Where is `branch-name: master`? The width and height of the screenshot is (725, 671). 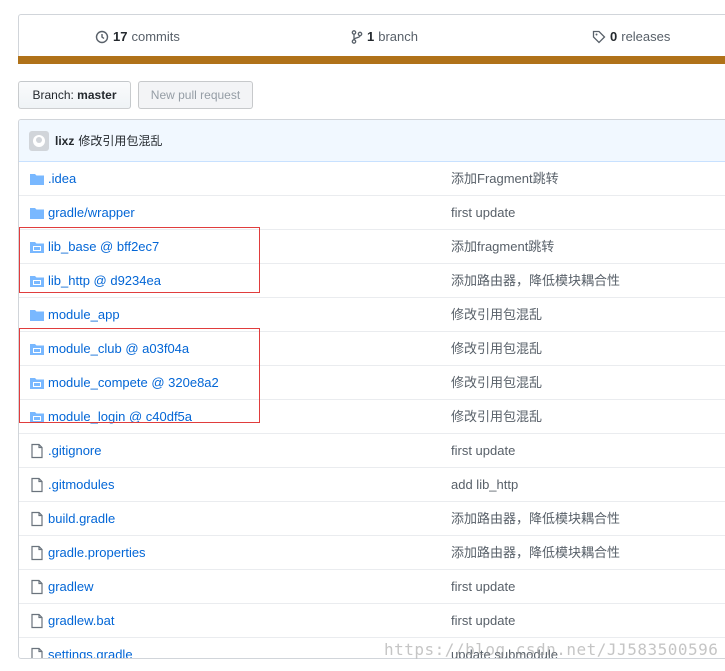 branch-name: master is located at coordinates (97, 95).